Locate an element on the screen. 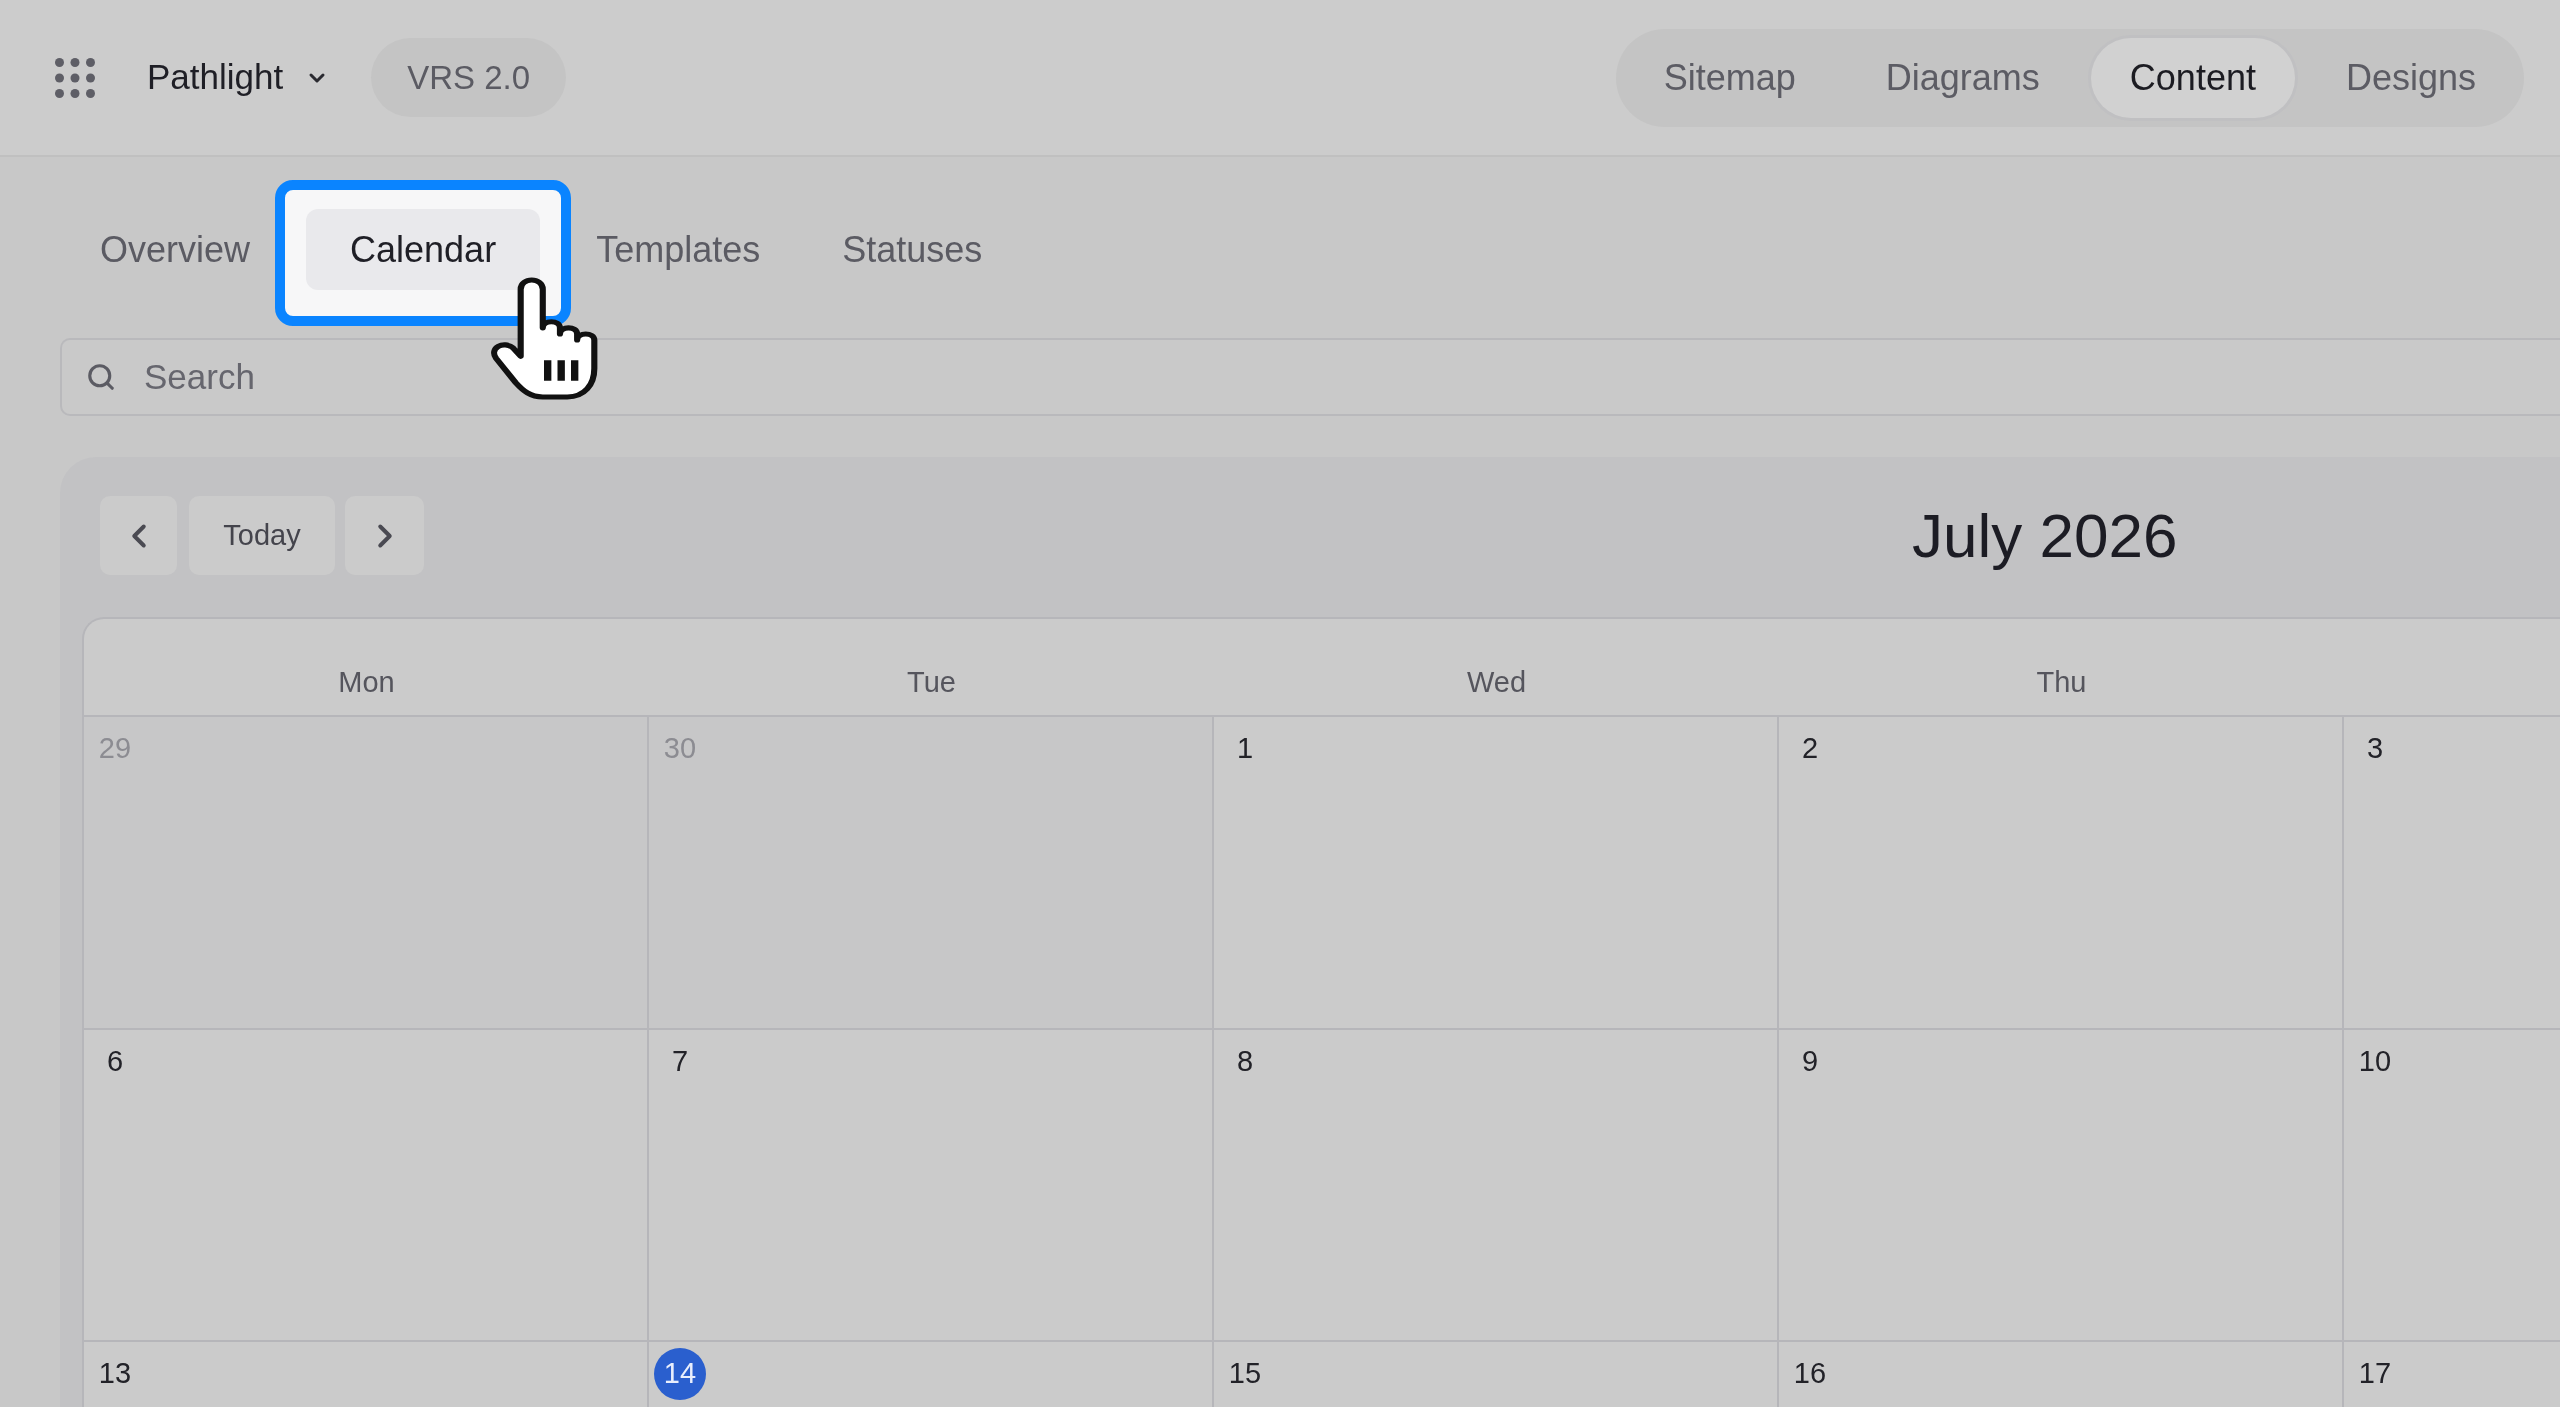 This screenshot has height=1407, width=2560. version-badge: VRS 2.0 is located at coordinates (469, 77).